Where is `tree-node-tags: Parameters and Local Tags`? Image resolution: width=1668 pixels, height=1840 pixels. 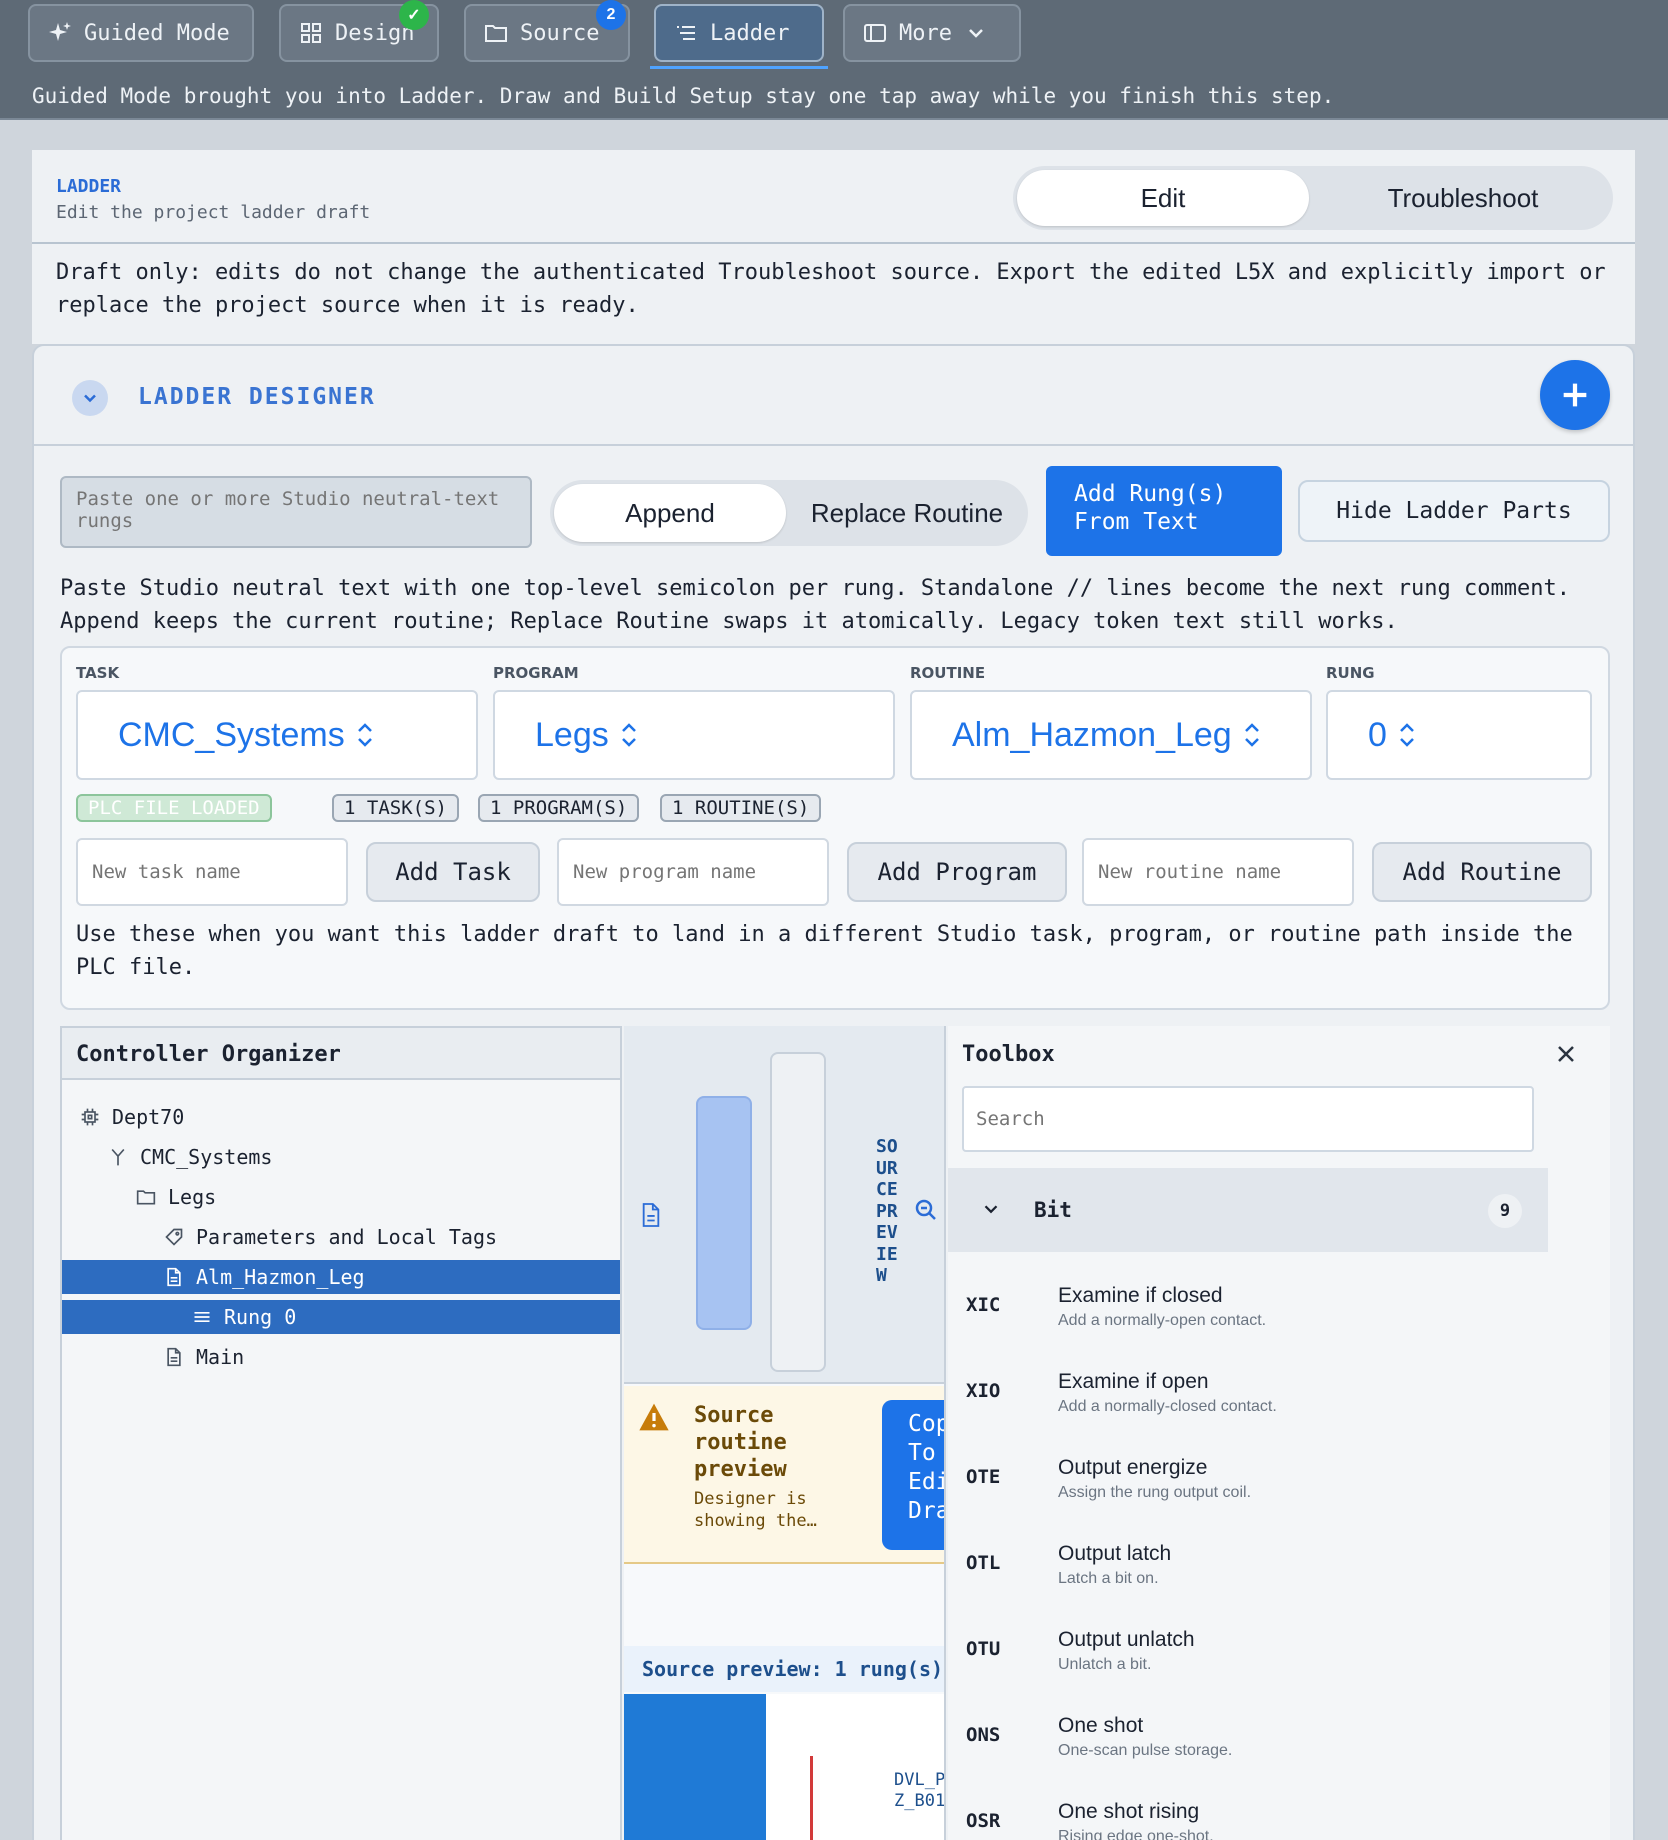 tree-node-tags: Parameters and Local Tags is located at coordinates (341, 1237).